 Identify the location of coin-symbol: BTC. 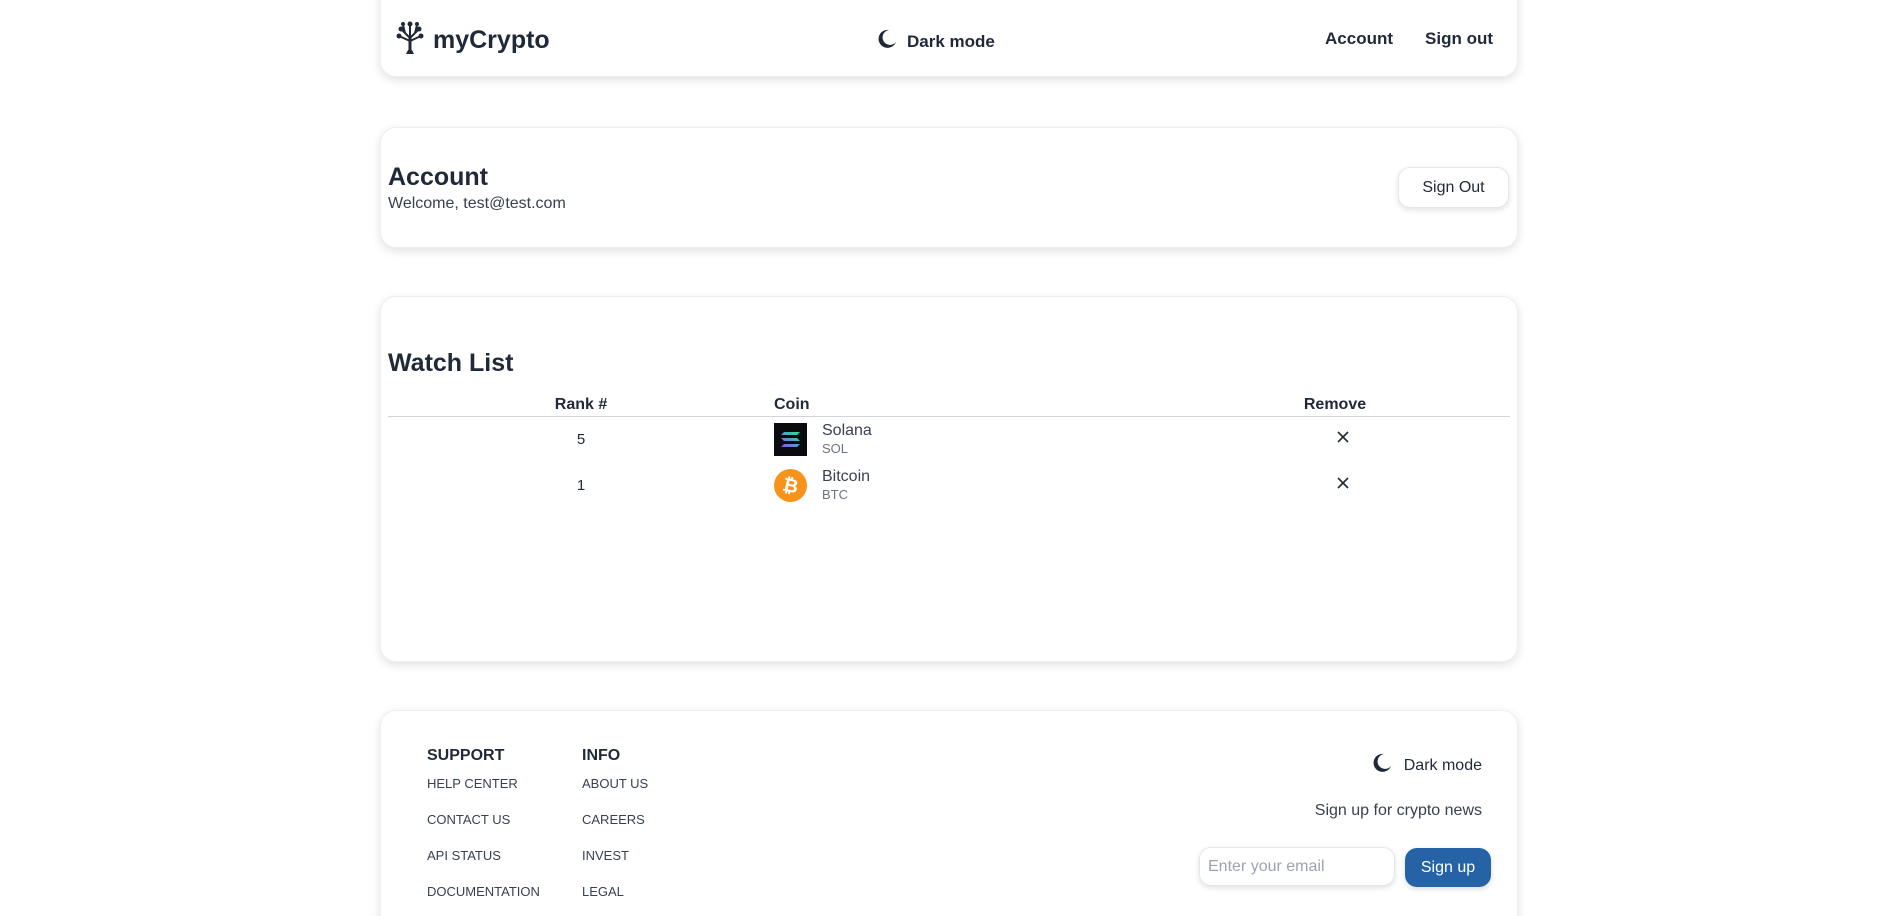
(835, 494).